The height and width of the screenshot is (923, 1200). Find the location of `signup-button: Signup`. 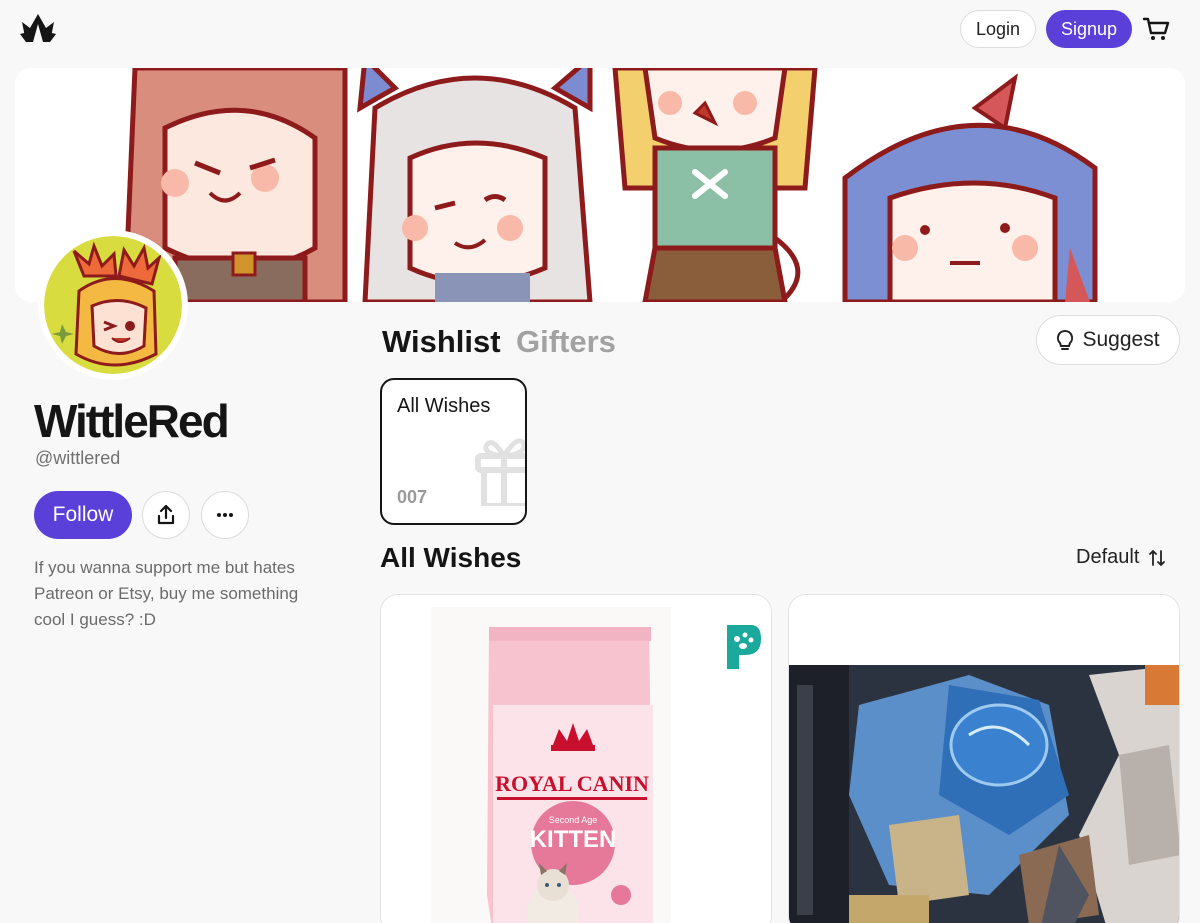

signup-button: Signup is located at coordinates (1089, 29).